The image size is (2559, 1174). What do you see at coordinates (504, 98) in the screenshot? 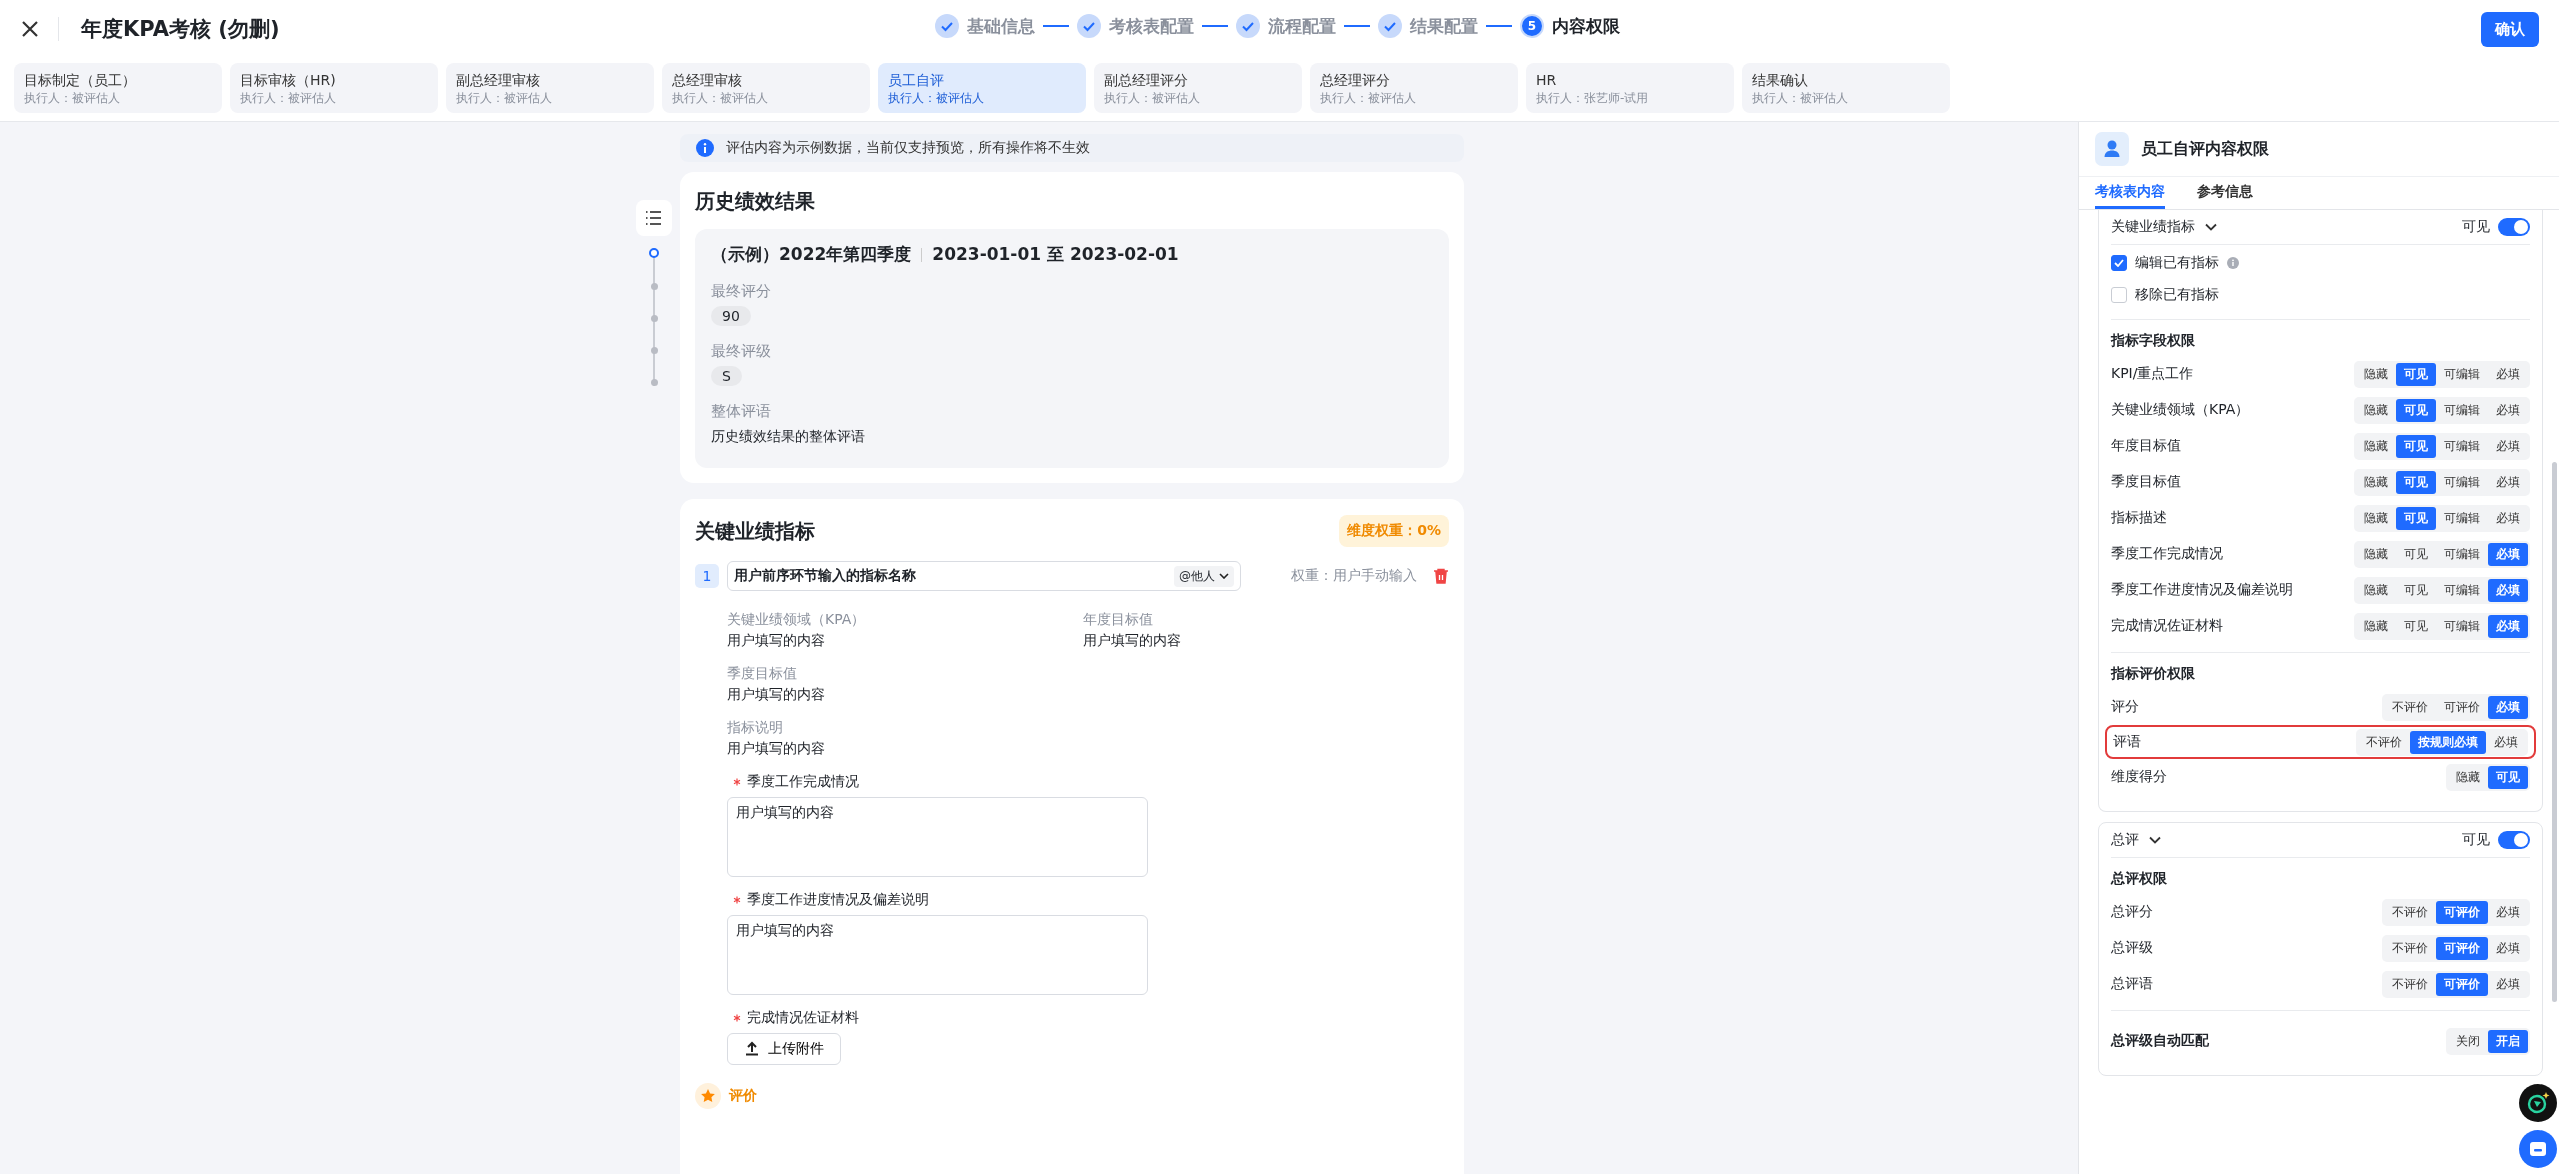
I see `stage-executor: 执行人：被评估人` at bounding box center [504, 98].